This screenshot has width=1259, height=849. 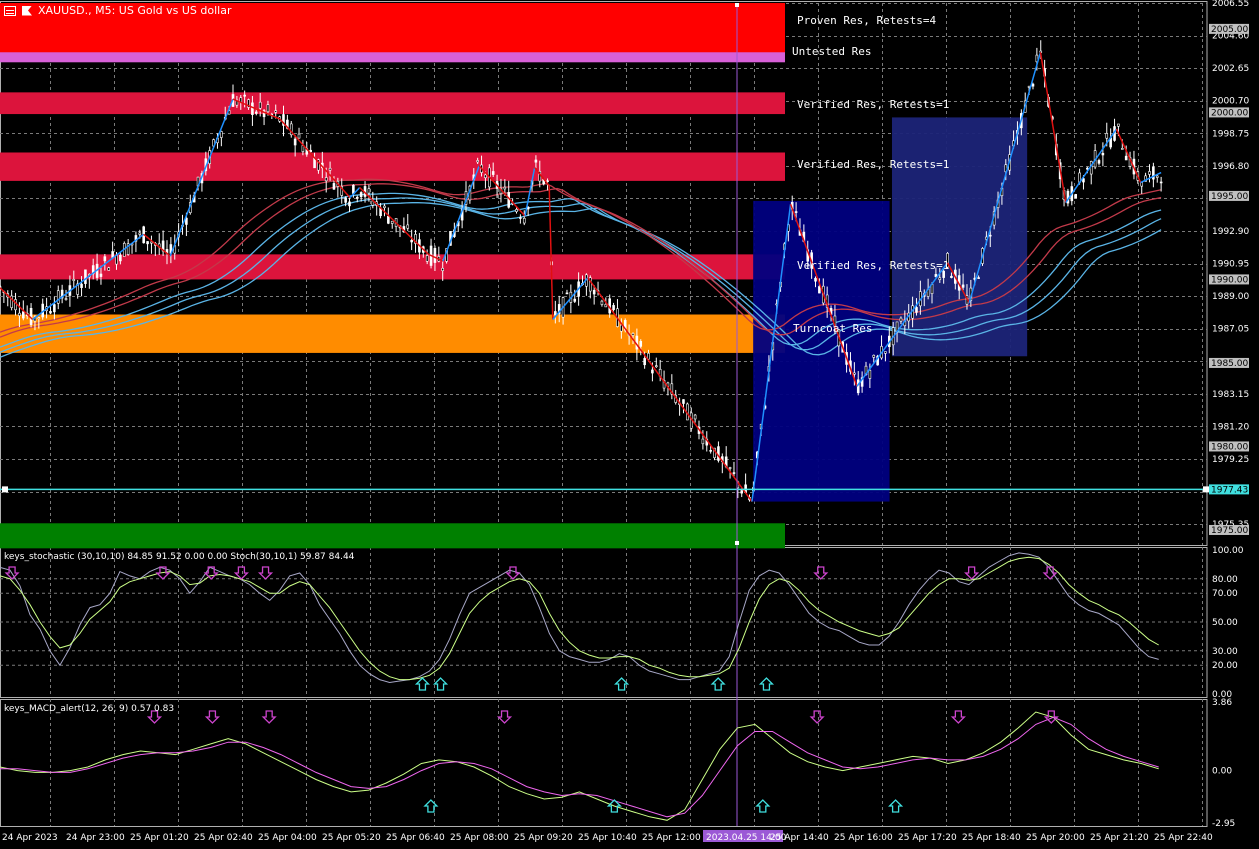 What do you see at coordinates (1230, 297) in the screenshot?
I see `y-tick-label: 1989.00` at bounding box center [1230, 297].